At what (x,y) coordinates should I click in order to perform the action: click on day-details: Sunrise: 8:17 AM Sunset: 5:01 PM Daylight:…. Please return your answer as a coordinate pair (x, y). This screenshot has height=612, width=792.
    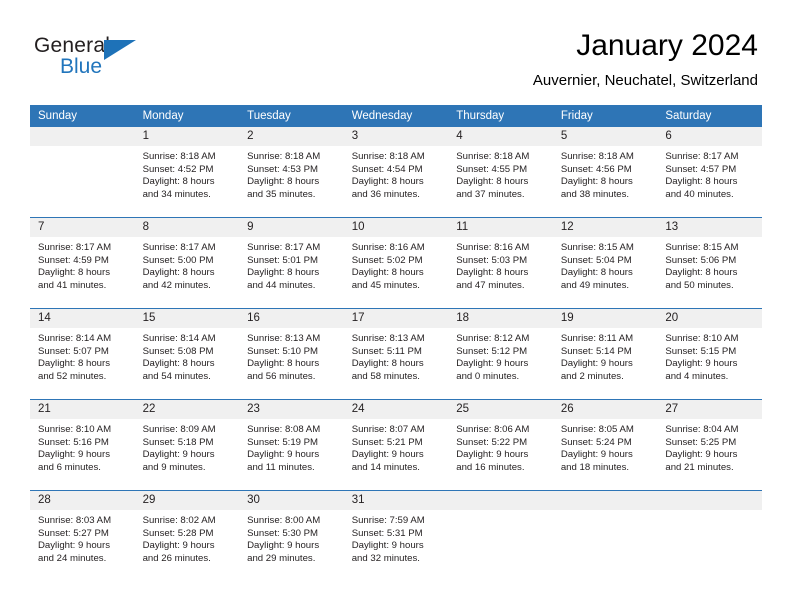
    Looking at the image, I should click on (291, 264).